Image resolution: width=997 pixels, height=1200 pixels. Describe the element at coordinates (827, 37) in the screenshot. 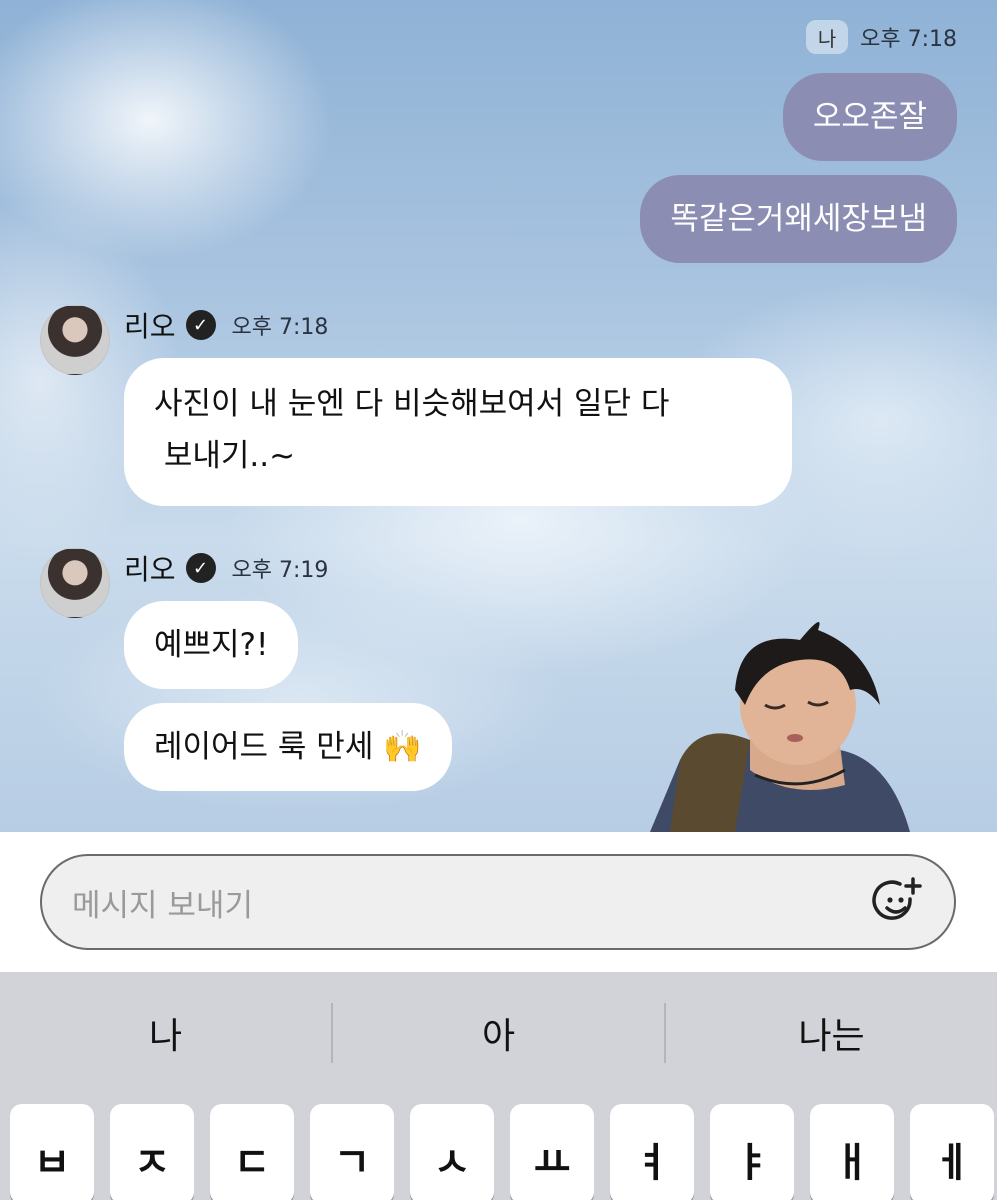

I see `me-badge: 나` at that location.